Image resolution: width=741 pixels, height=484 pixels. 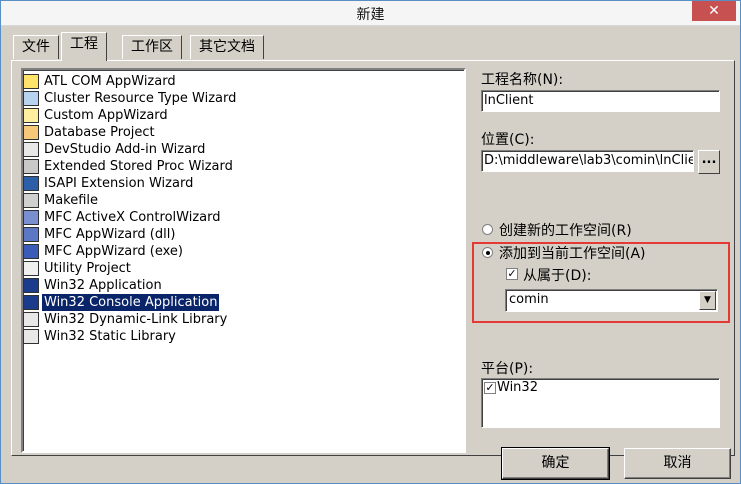 What do you see at coordinates (31, 251) in the screenshot?
I see `mfc-exe-icon` at bounding box center [31, 251].